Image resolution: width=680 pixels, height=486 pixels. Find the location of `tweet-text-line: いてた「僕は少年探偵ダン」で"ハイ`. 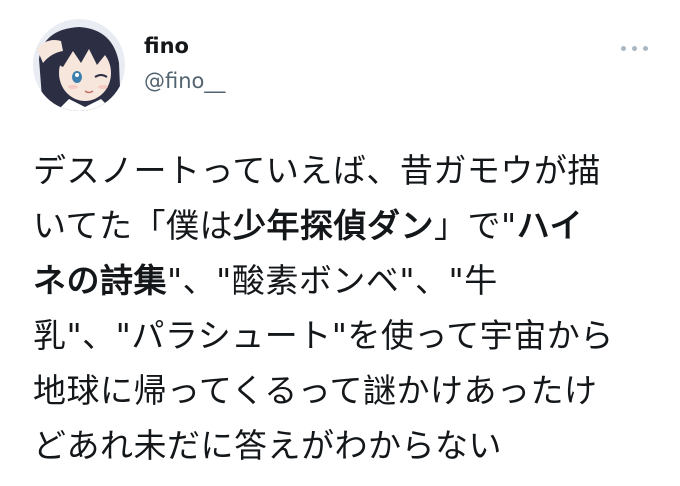

tweet-text-line: いてた「僕は少年探偵ダン」で"ハイ is located at coordinates (348, 225).